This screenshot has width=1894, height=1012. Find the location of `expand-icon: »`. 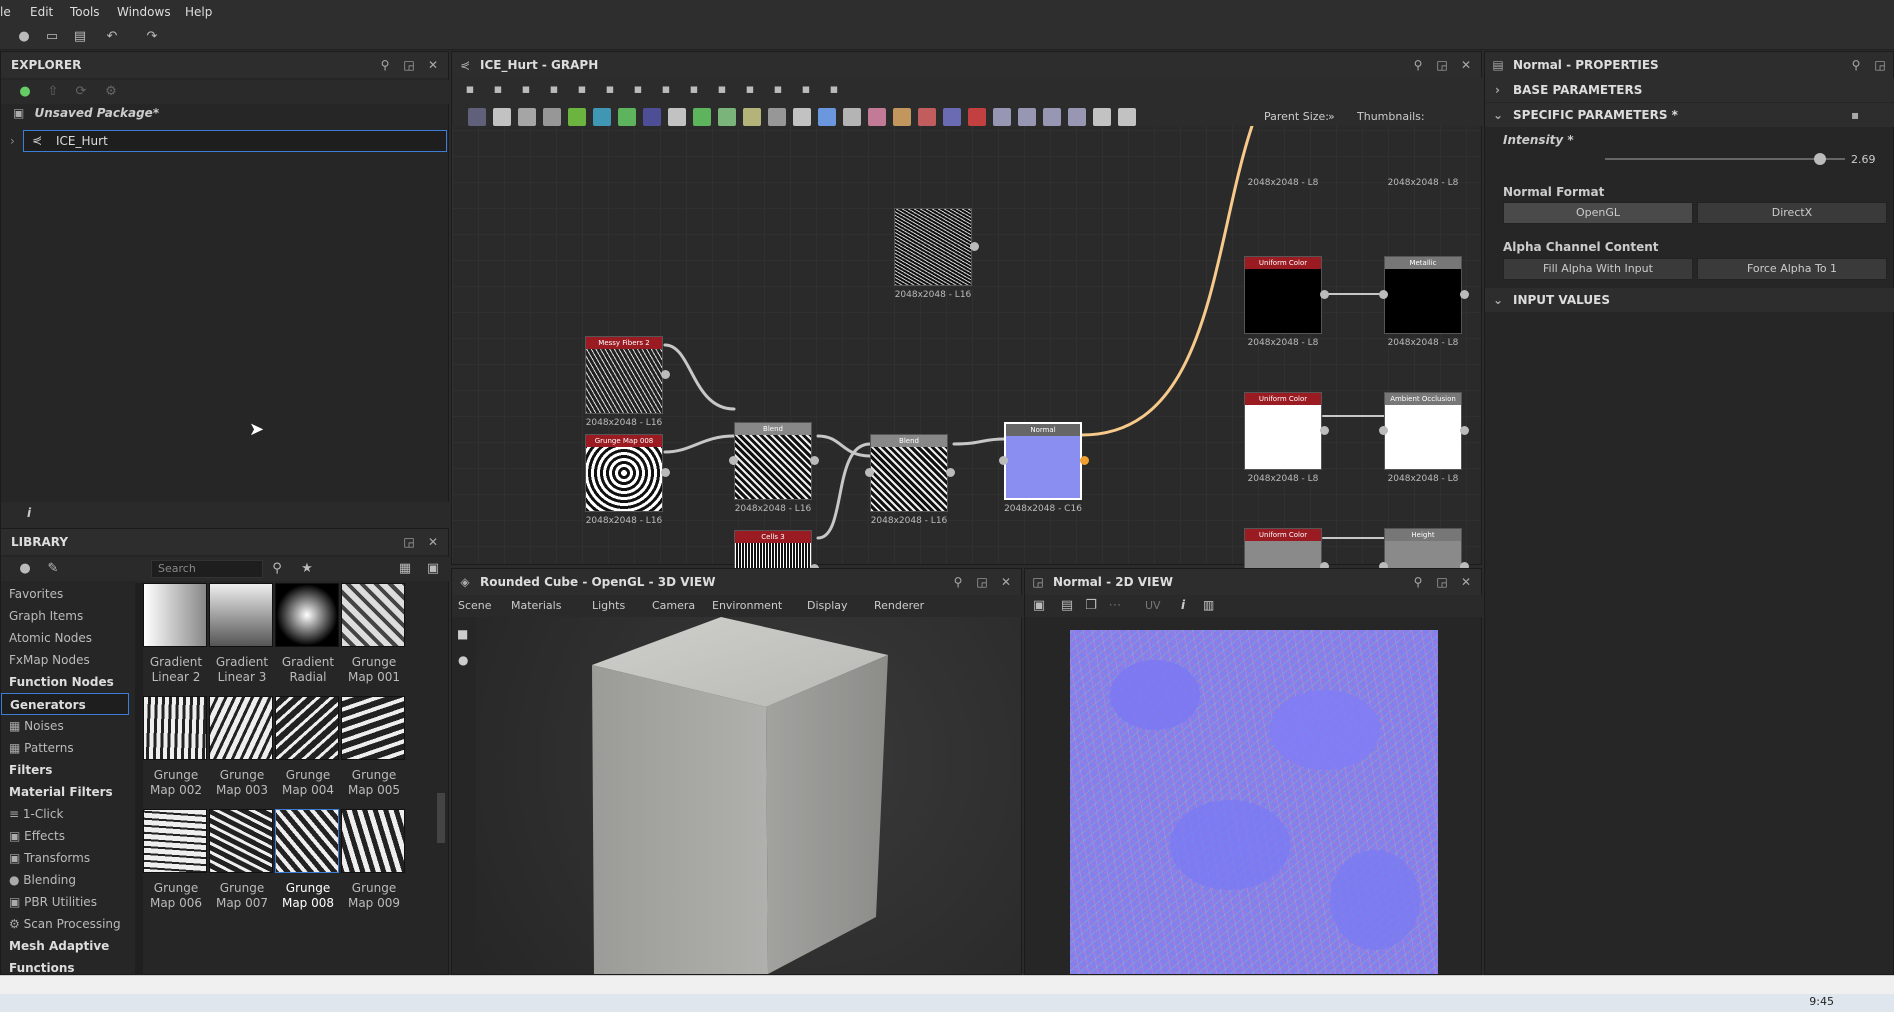

expand-icon: » is located at coordinates (1331, 116).